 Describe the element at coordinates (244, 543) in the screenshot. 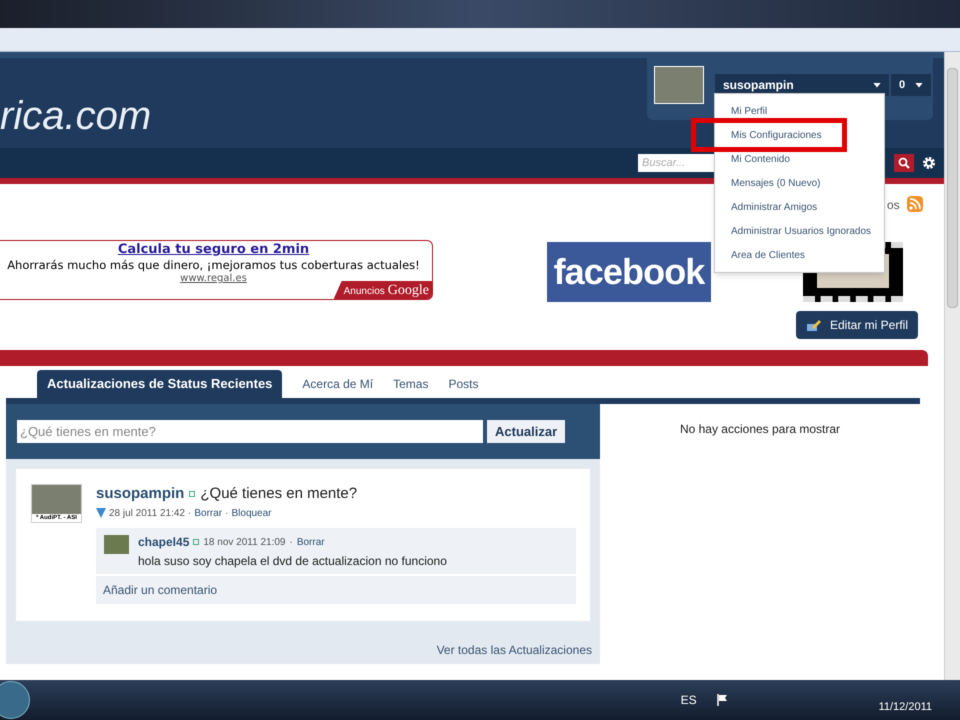

I see `comment-date: 18 nov 2011 21:09` at that location.